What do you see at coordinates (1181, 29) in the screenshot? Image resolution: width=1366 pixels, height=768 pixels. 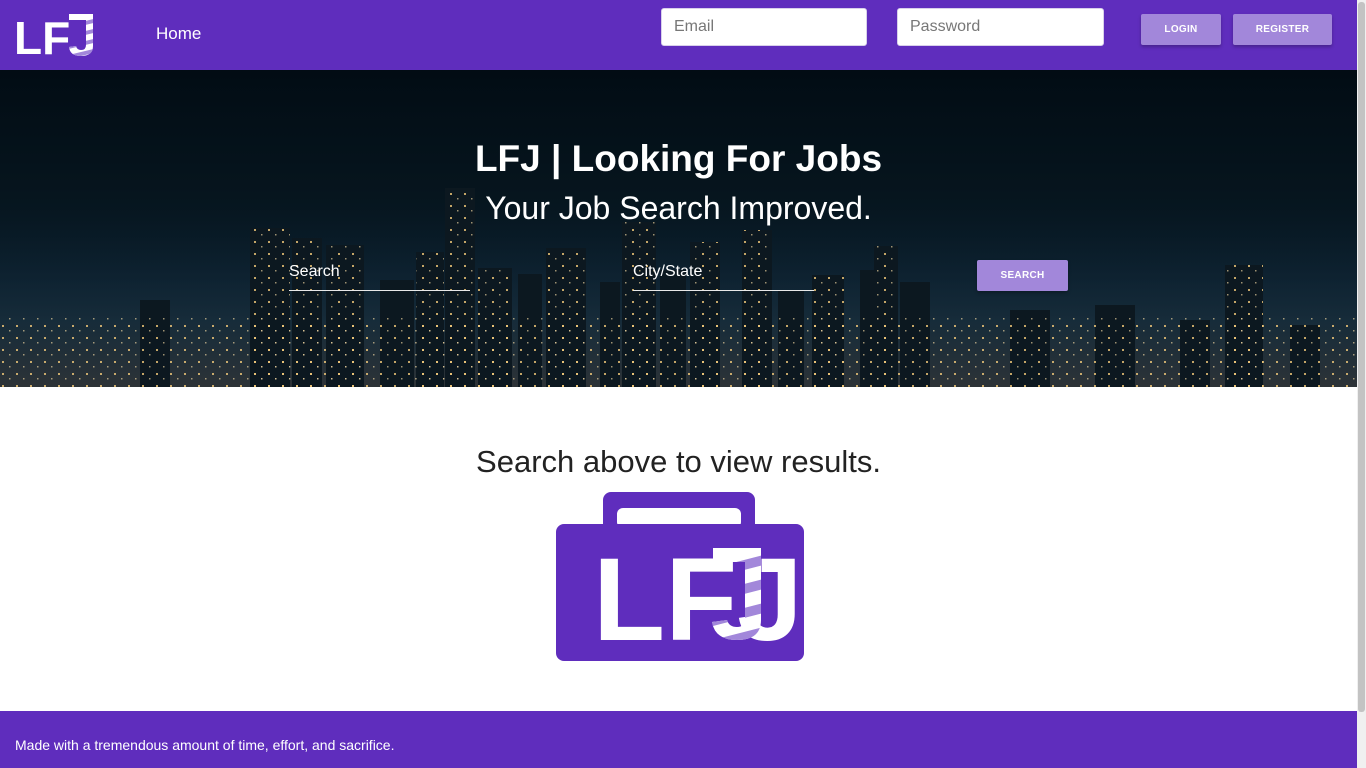 I see `login-button: LOGIN` at bounding box center [1181, 29].